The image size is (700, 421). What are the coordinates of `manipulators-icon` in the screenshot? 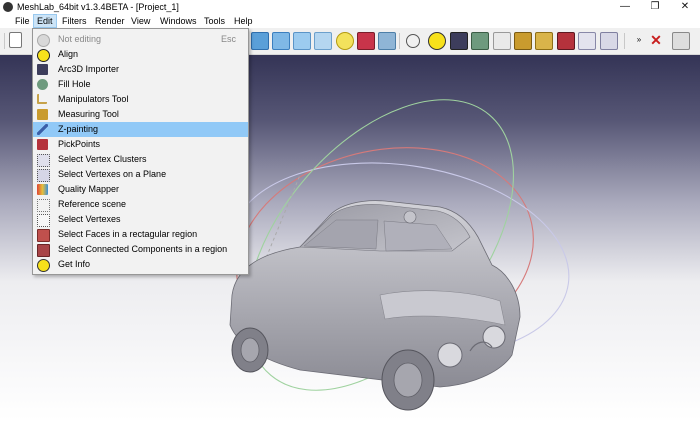 It's located at (42, 99).